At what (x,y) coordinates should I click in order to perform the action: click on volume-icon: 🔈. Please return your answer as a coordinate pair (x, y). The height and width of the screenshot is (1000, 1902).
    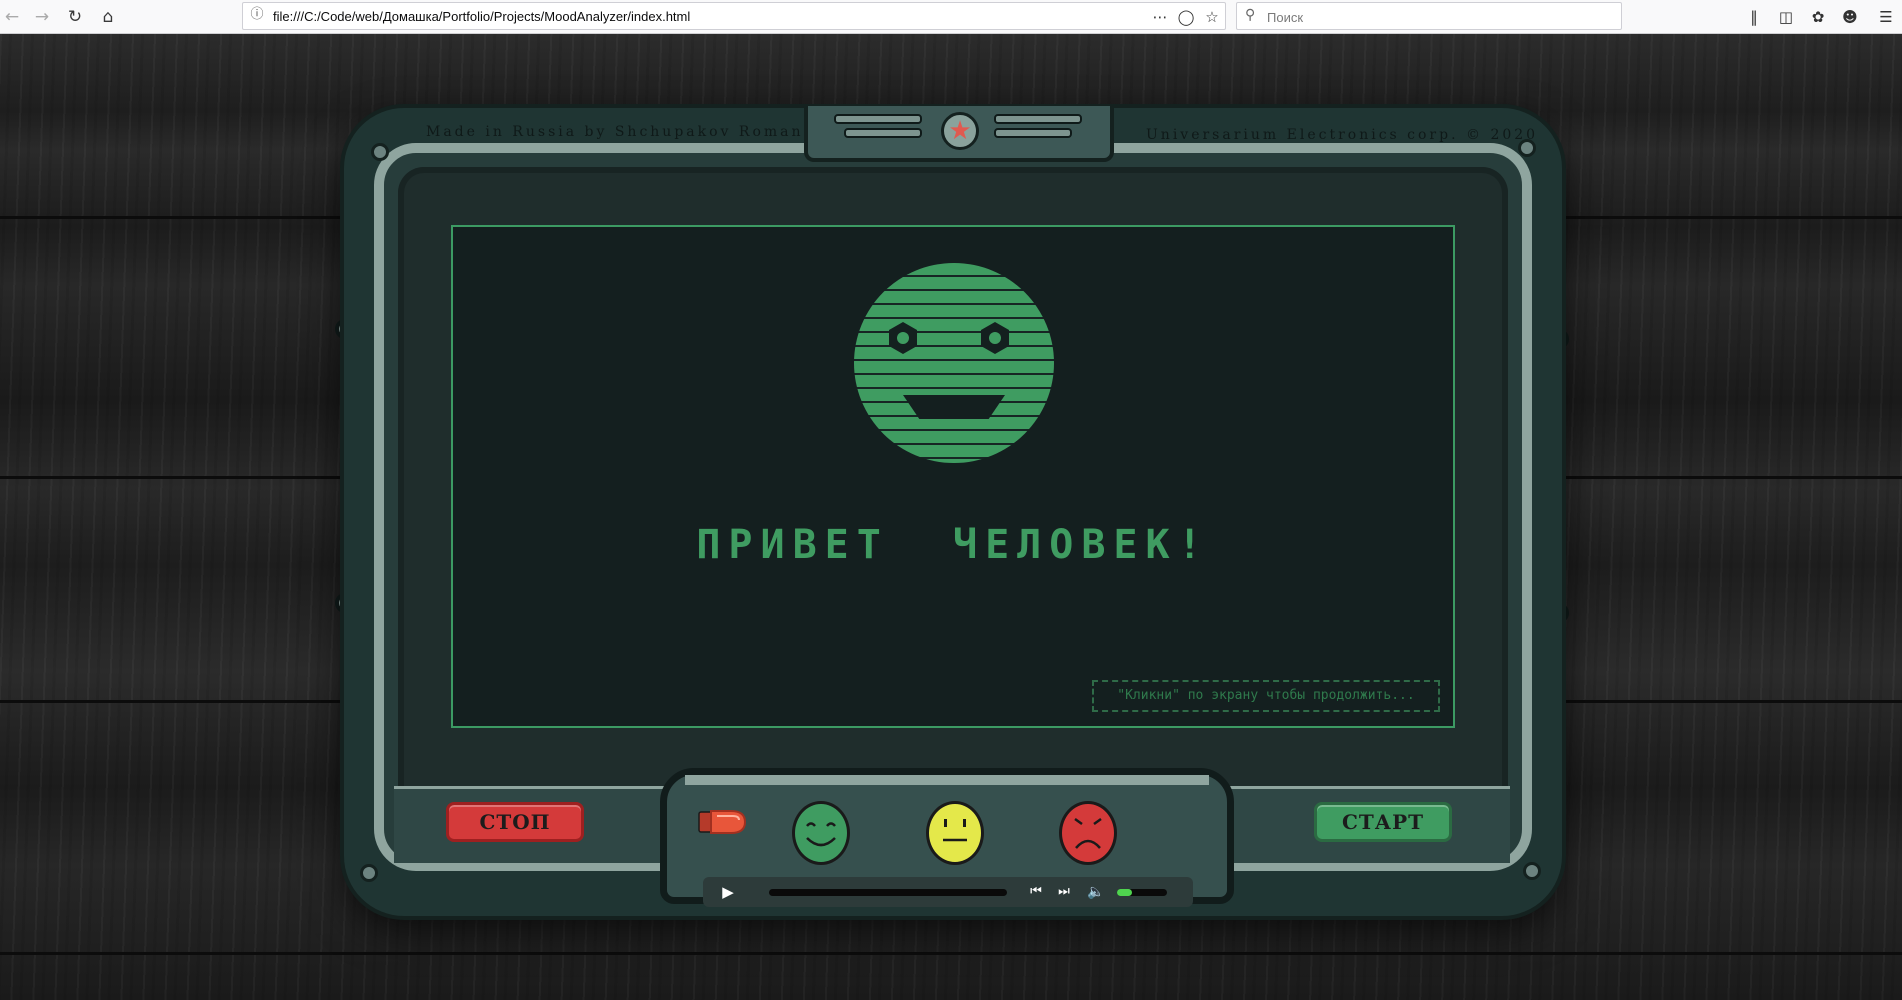
    Looking at the image, I should click on (1096, 892).